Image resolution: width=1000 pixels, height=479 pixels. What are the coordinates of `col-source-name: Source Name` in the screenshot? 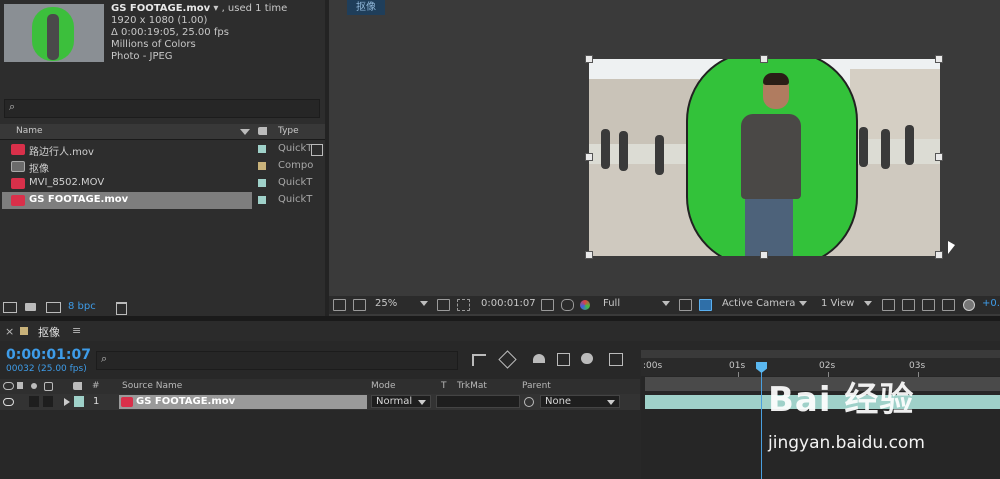 It's located at (152, 386).